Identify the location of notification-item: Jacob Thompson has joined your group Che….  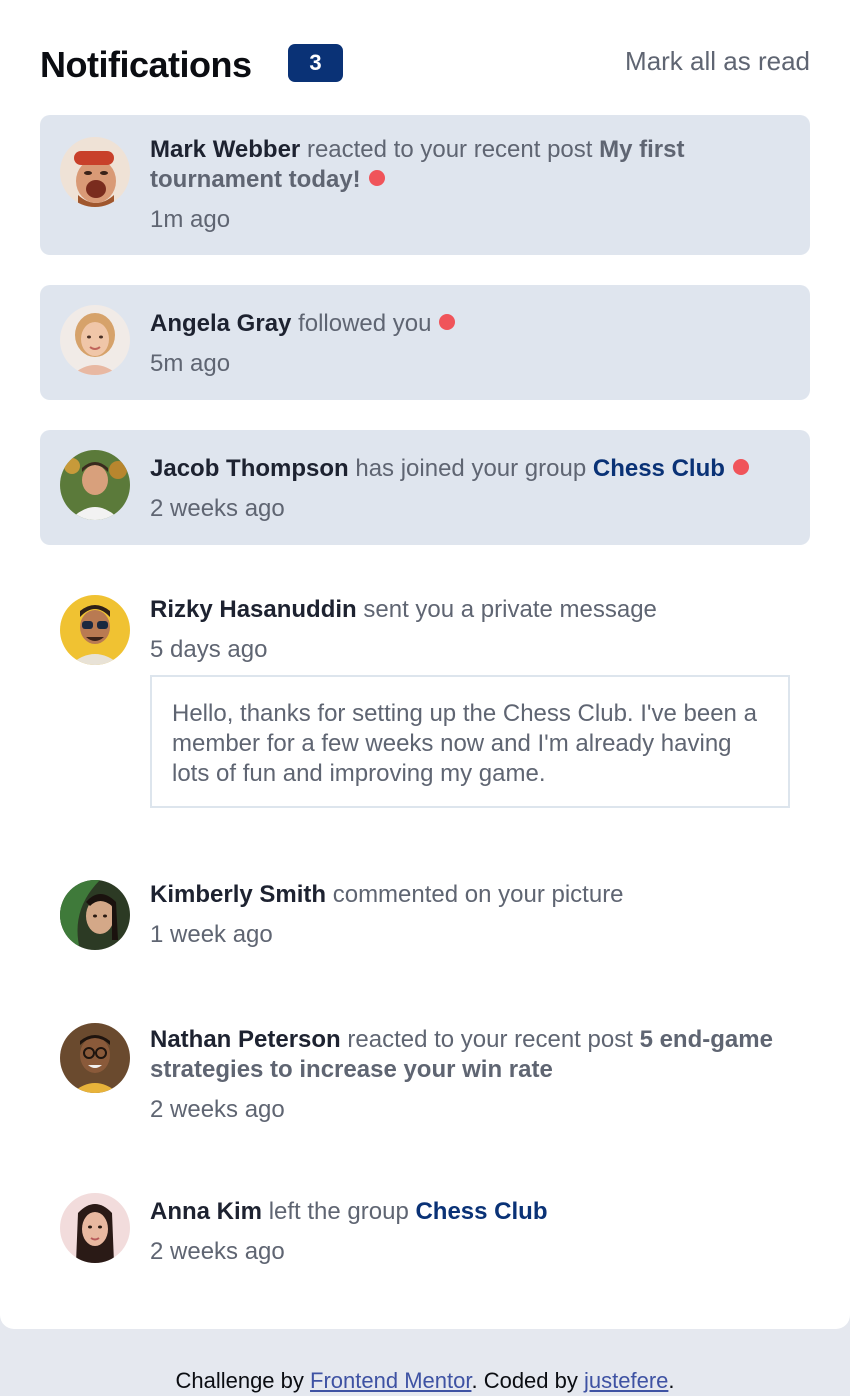
(425, 487).